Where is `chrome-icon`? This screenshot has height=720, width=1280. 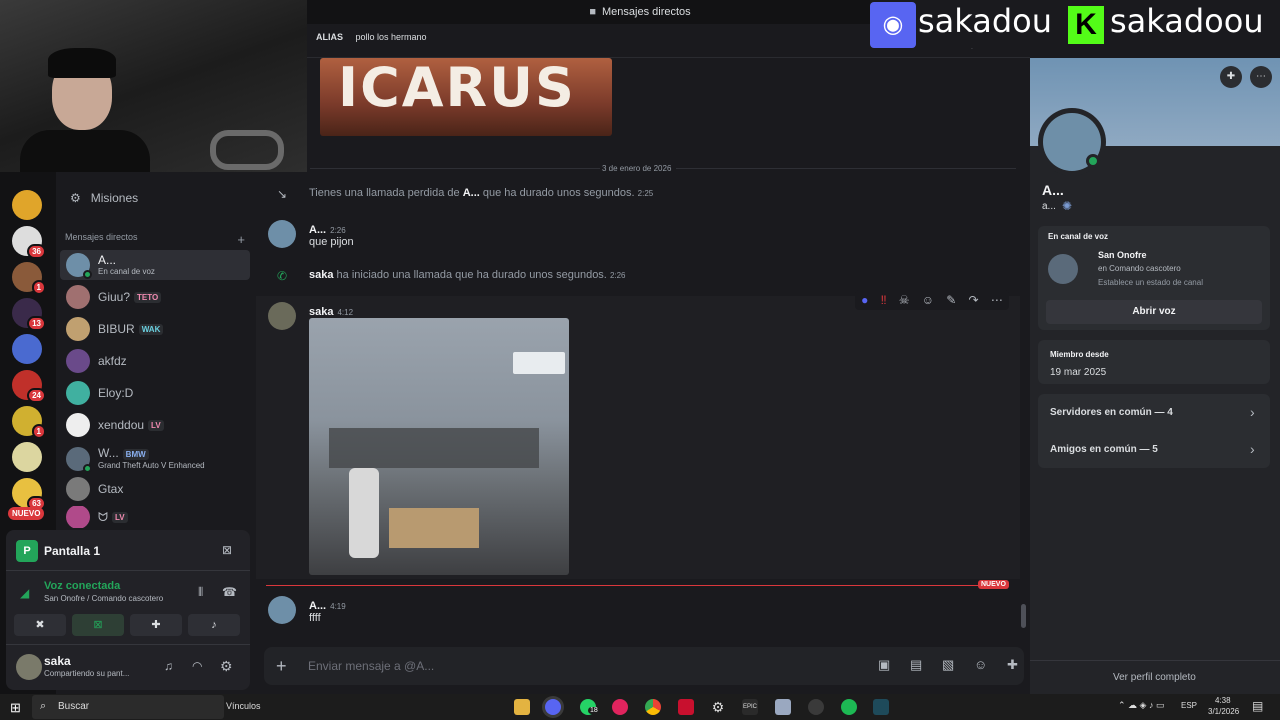
chrome-icon is located at coordinates (653, 707).